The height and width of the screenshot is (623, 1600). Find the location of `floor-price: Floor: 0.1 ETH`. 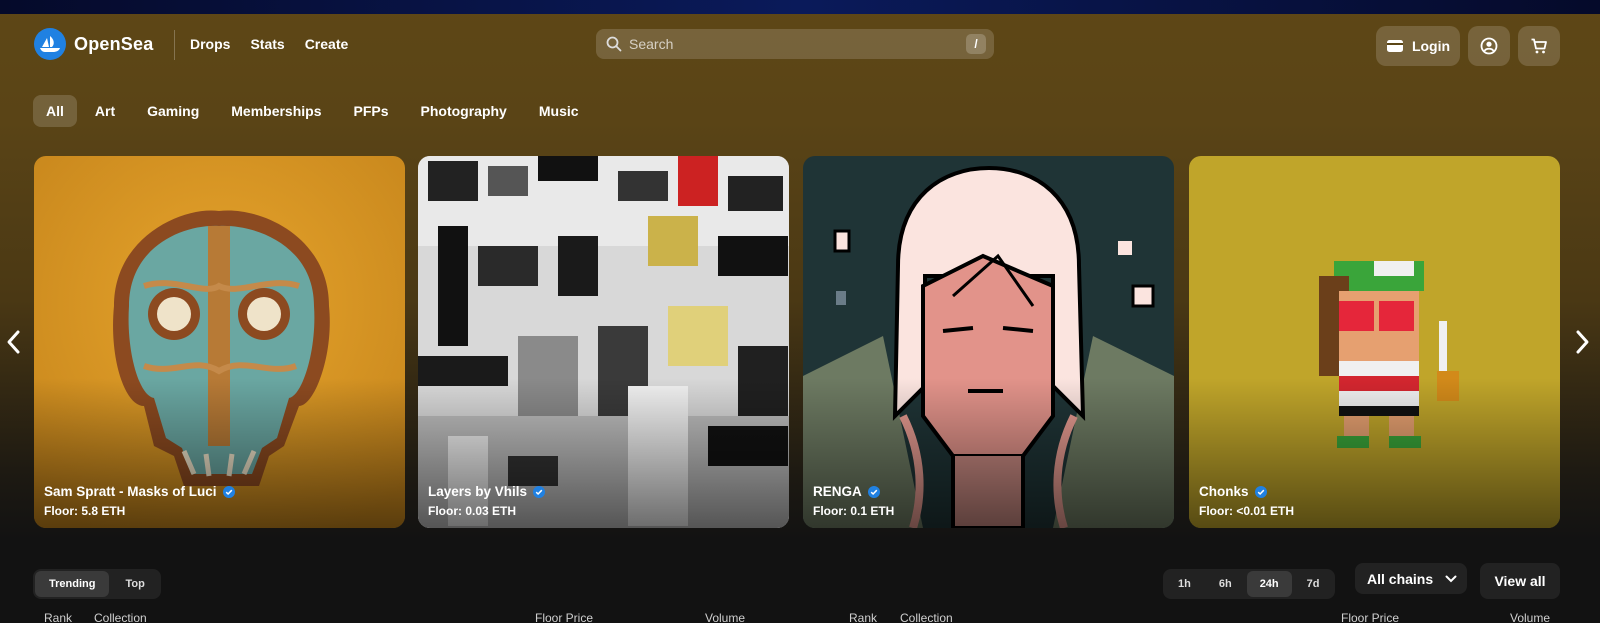

floor-price: Floor: 0.1 ETH is located at coordinates (854, 511).